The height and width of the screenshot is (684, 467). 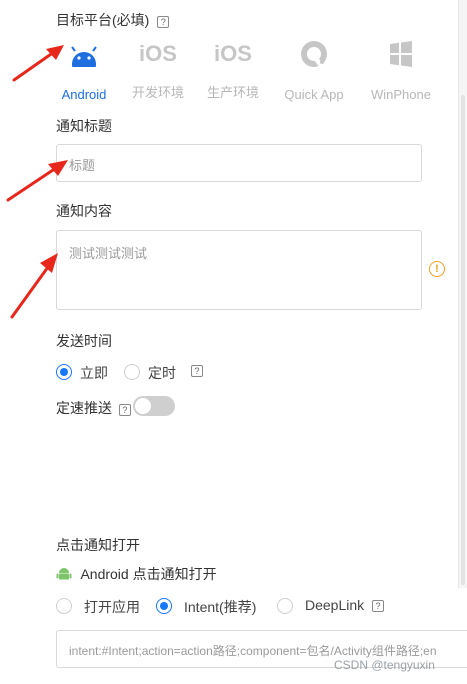 I want to click on notification-title-placeholder: 标题, so click(x=82, y=165).